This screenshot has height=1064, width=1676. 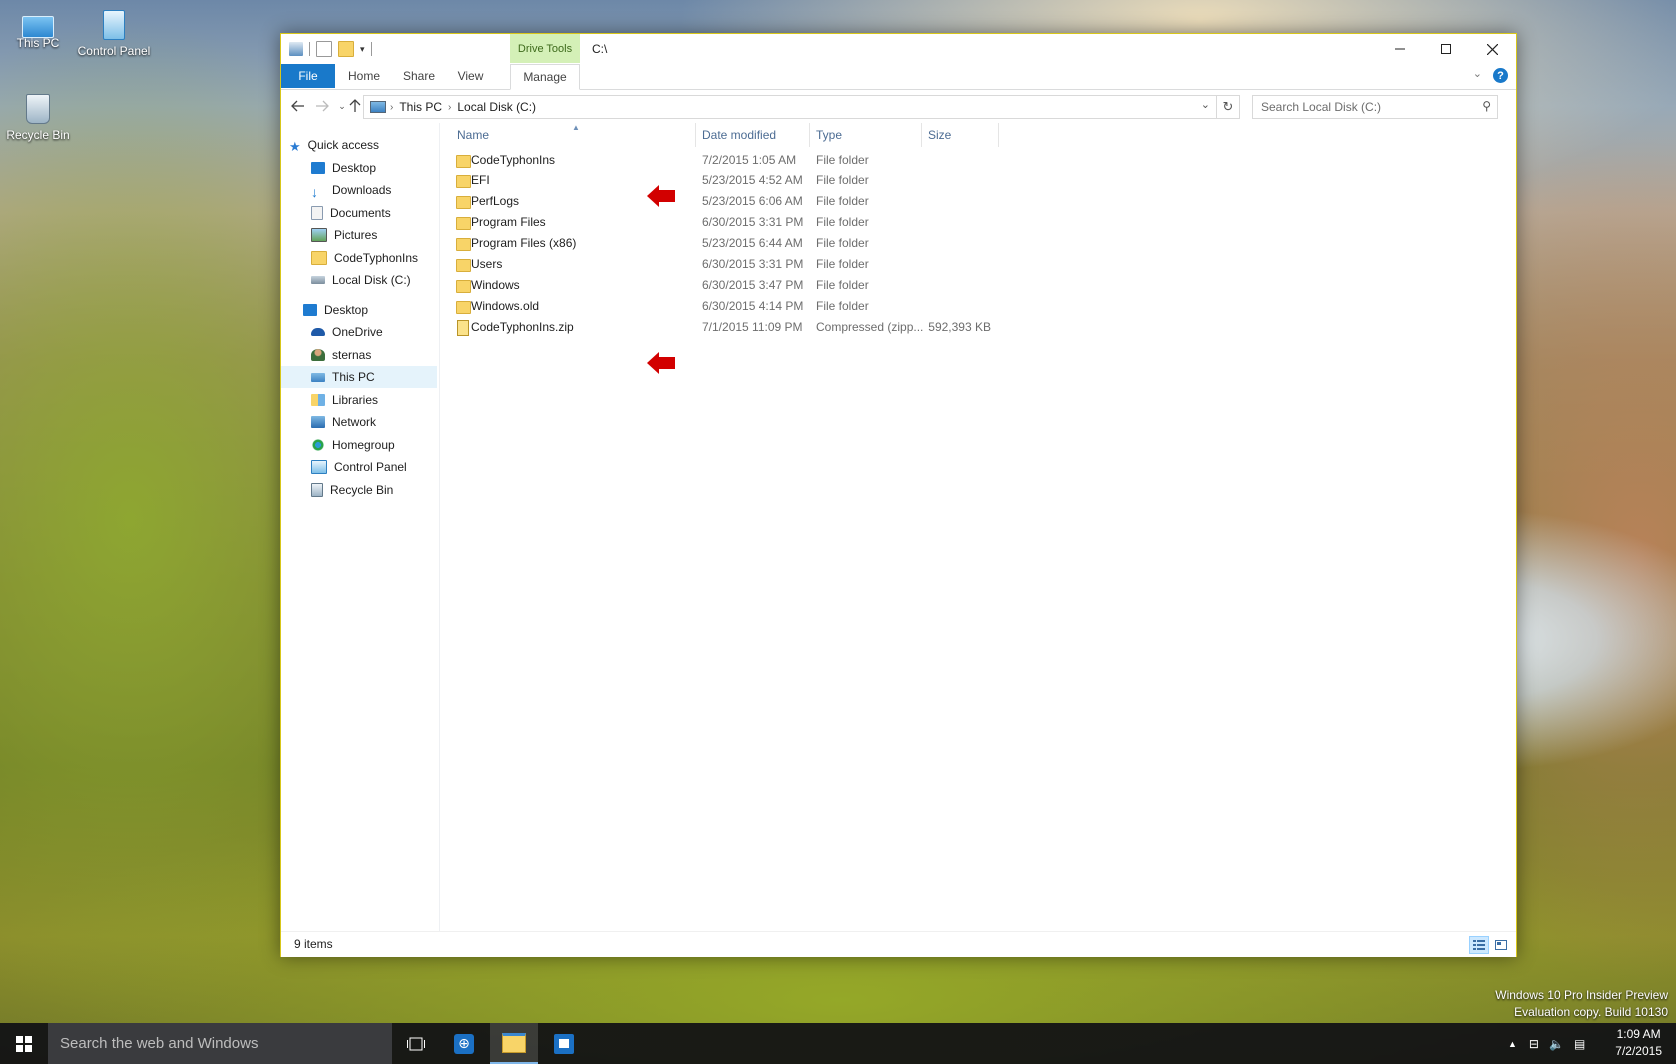 I want to click on taskbar-internet-explorer: ⊕, so click(x=464, y=1043).